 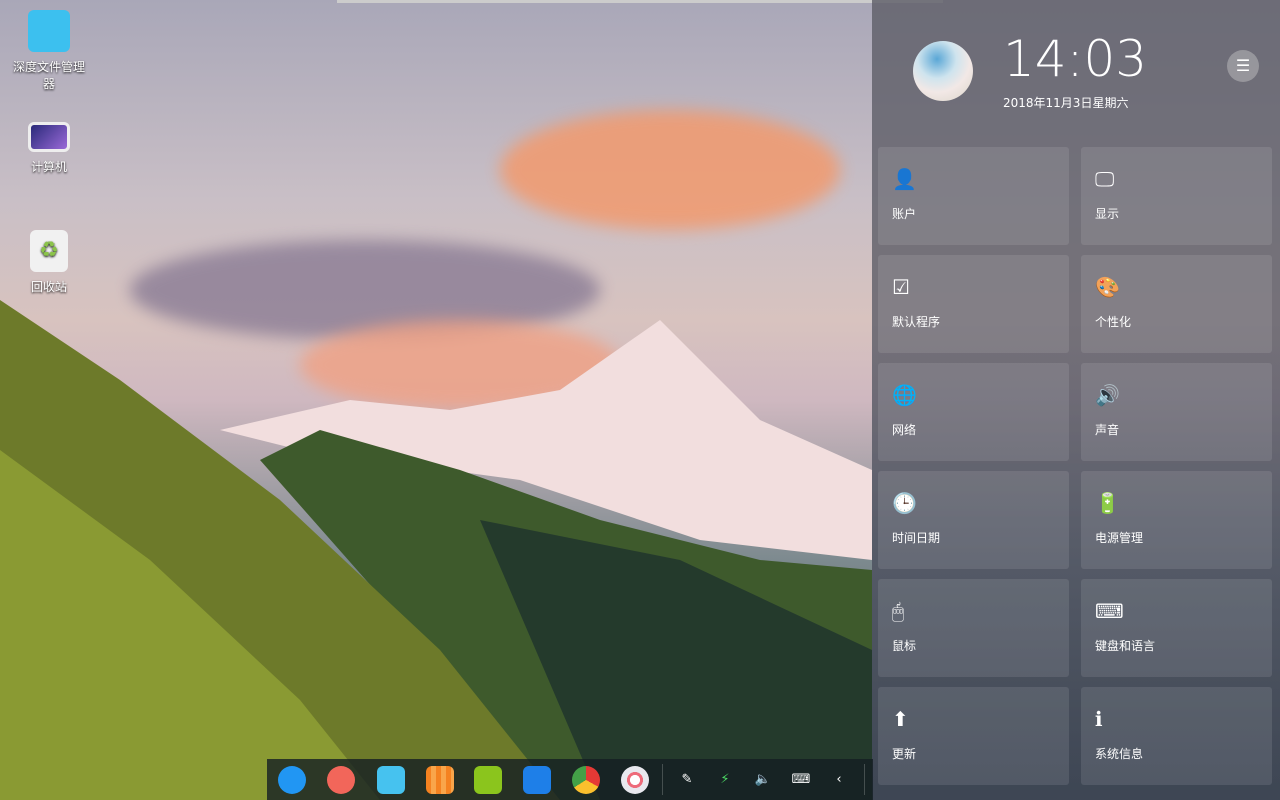 I want to click on tile-icon: 🖵, so click(x=1105, y=179).